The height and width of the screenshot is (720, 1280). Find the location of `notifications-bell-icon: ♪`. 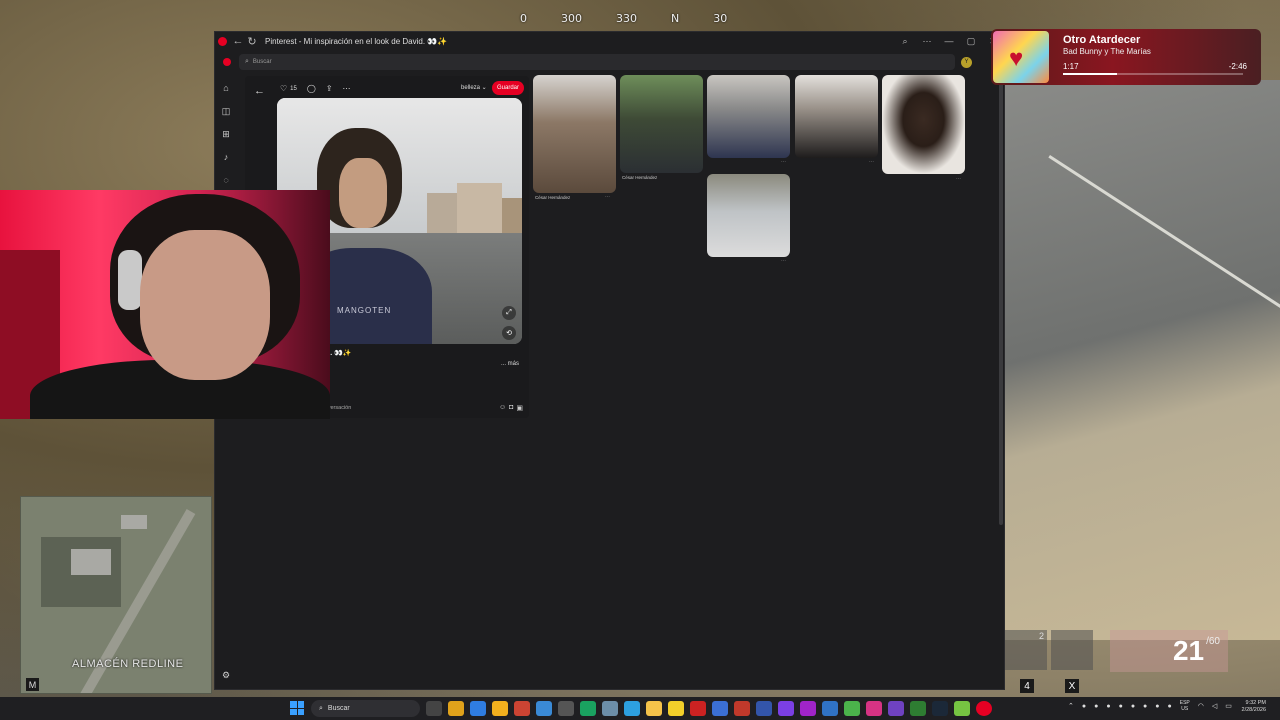

notifications-bell-icon: ♪ is located at coordinates (226, 157).